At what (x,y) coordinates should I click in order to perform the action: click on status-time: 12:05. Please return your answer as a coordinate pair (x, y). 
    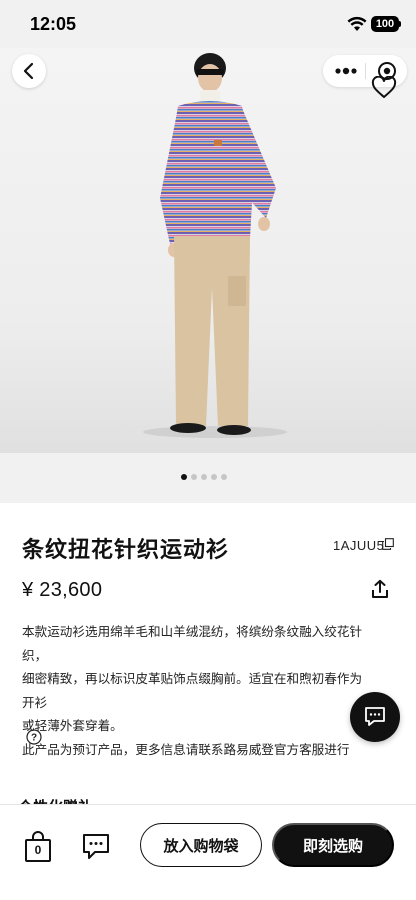
    Looking at the image, I should click on (53, 24).